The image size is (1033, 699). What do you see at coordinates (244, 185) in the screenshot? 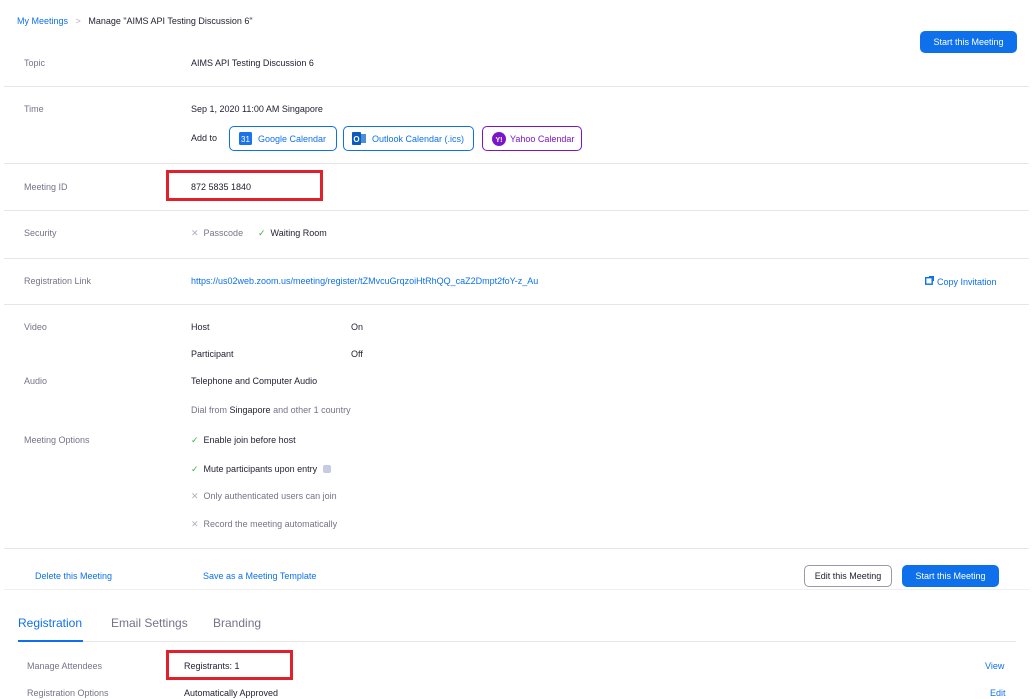
I see `meeting-id-highlight` at bounding box center [244, 185].